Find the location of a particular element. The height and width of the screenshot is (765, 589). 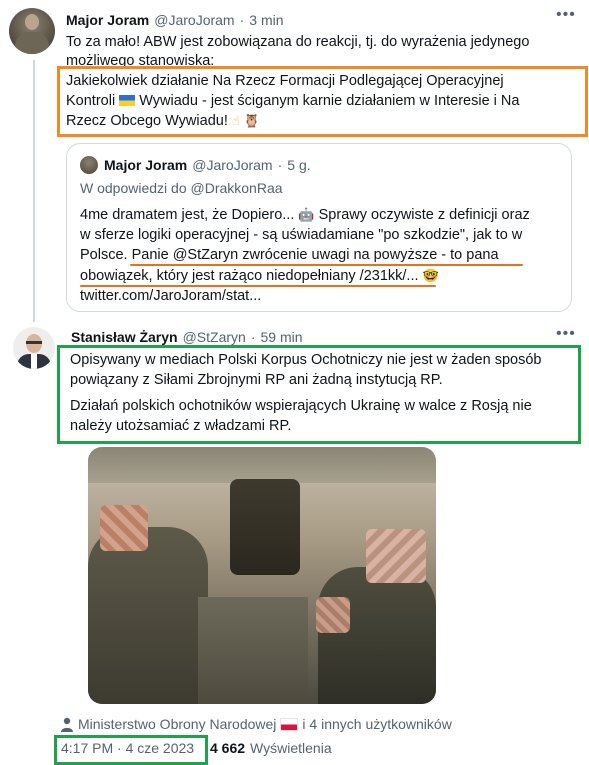

photo-face-blur-right is located at coordinates (396, 556).